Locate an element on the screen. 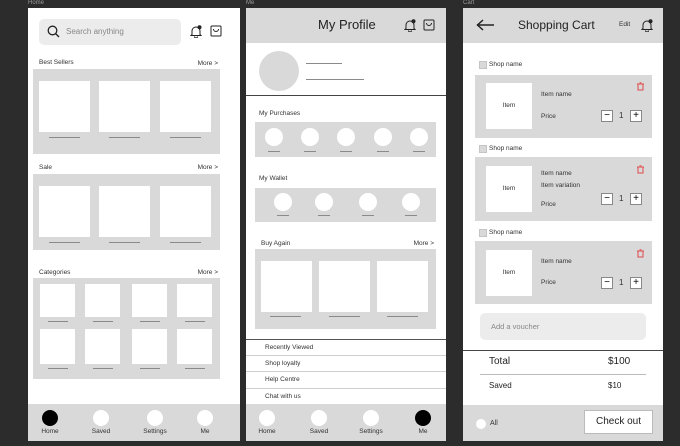  search-input: Search anything is located at coordinates (110, 32).